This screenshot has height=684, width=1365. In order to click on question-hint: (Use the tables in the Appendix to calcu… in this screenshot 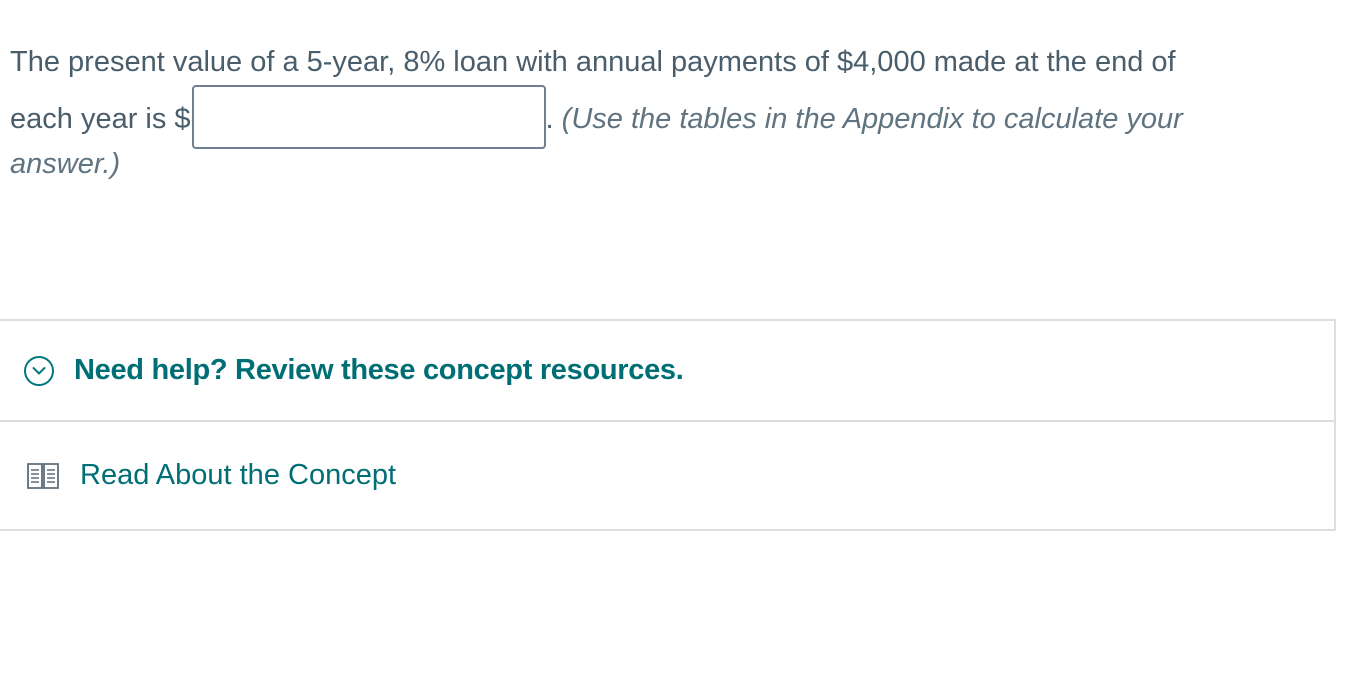, I will do `click(868, 119)`.